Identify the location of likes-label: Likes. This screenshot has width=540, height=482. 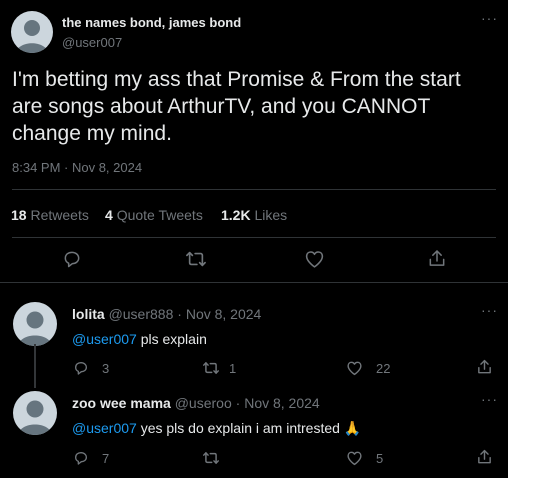
(271, 215).